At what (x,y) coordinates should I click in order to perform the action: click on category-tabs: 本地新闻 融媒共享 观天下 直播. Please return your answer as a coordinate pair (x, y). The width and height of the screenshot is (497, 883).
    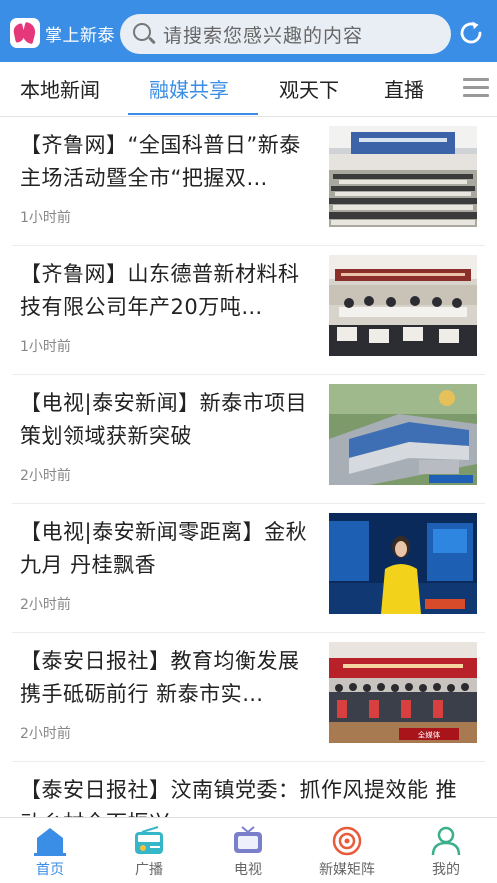
    Looking at the image, I should click on (248, 89).